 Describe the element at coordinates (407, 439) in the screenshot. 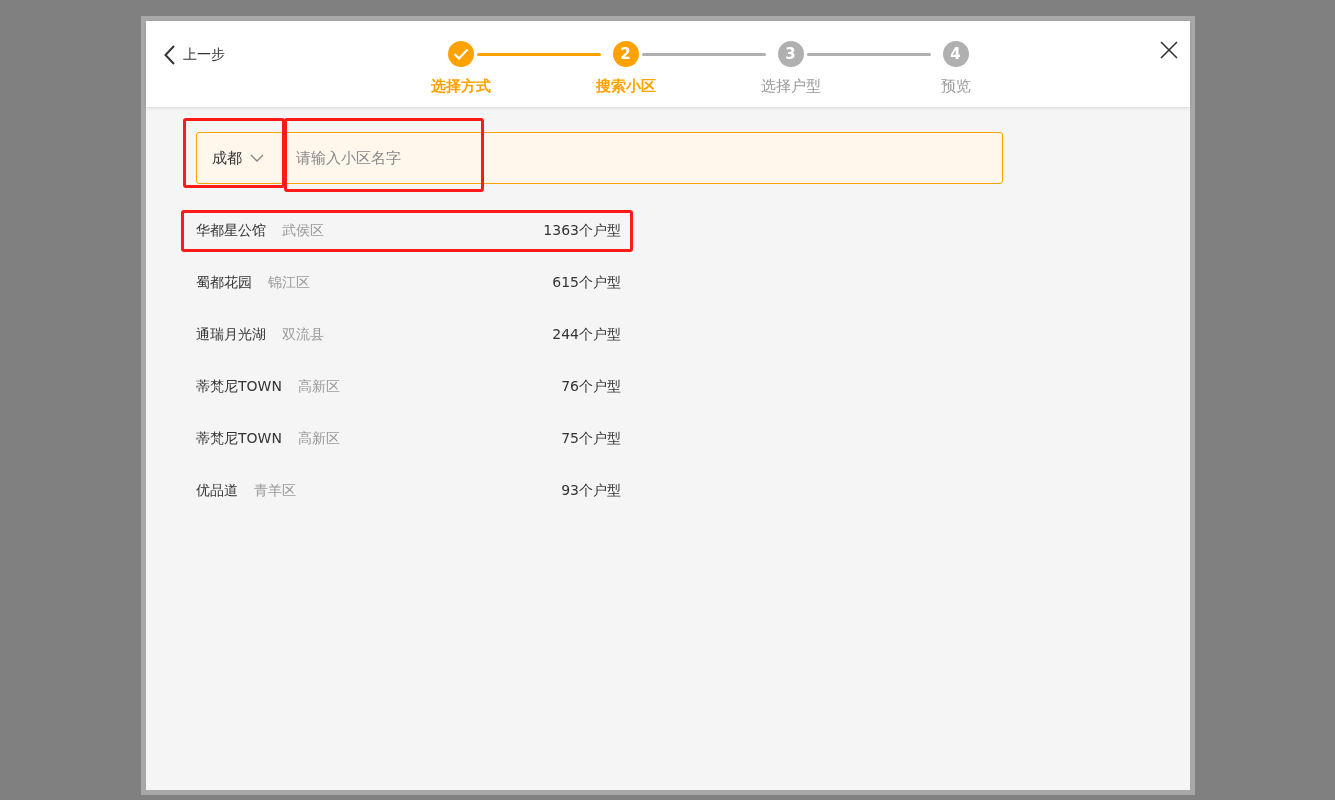

I see `result-row: 蒂梵尼TOWN 高新区 75个户型` at that location.